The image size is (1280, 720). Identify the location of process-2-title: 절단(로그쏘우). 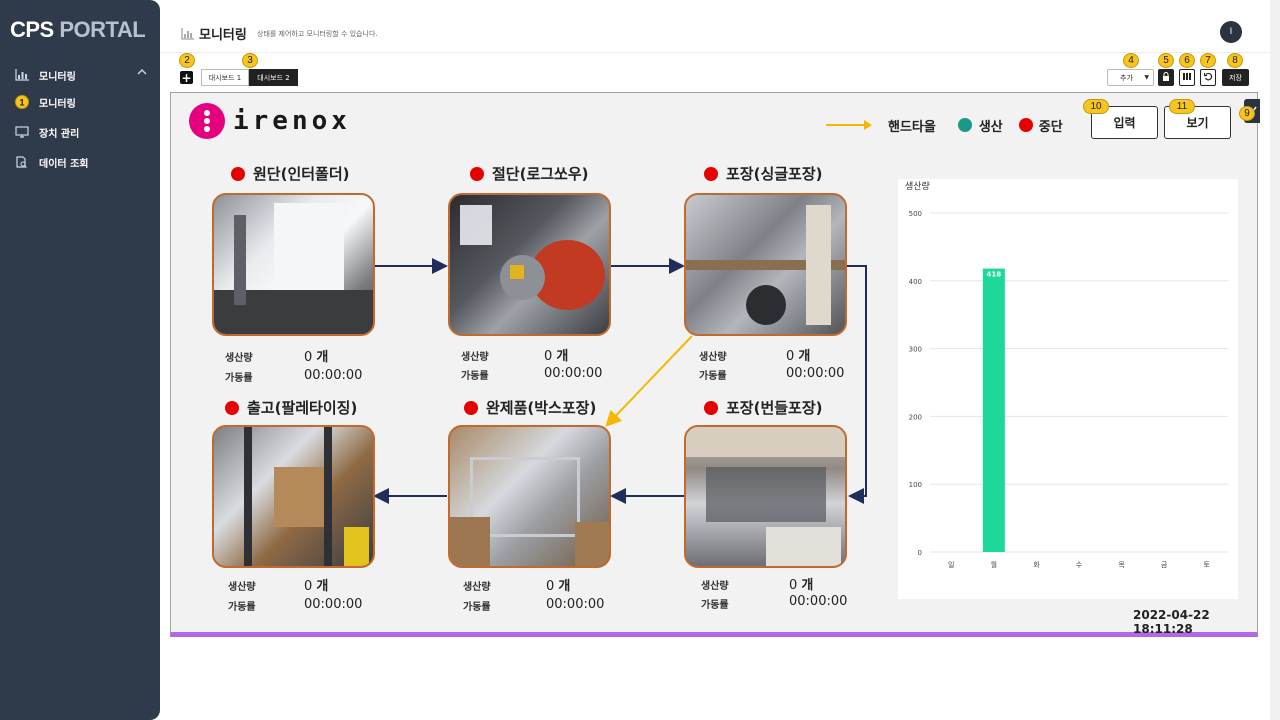
(529, 173).